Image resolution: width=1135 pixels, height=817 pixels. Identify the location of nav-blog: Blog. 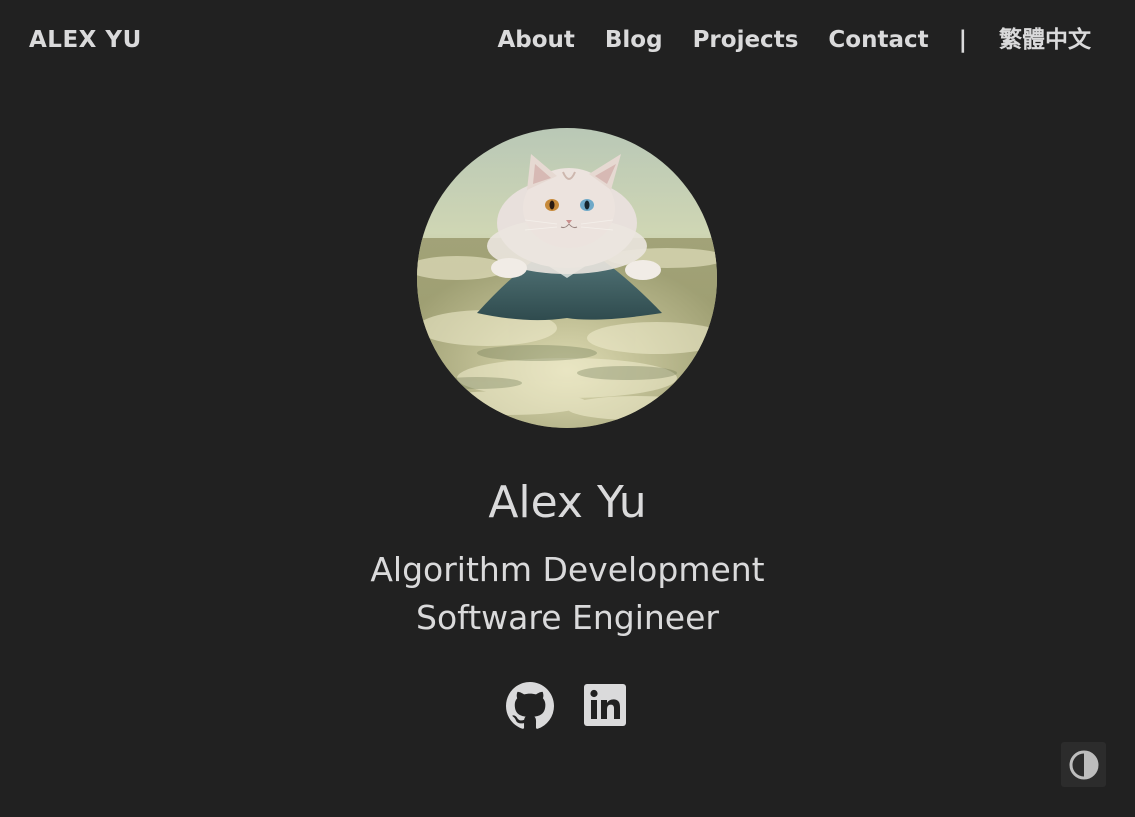
(634, 40).